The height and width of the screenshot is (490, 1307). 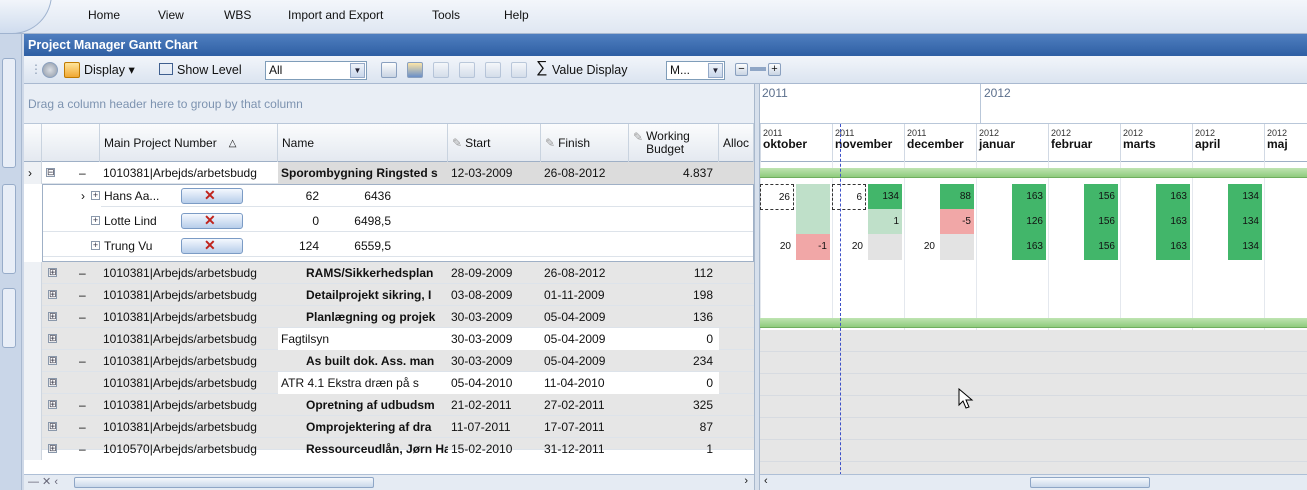 I want to click on gantt-horizontal-scrollbar: ‹, so click(x=1033, y=482).